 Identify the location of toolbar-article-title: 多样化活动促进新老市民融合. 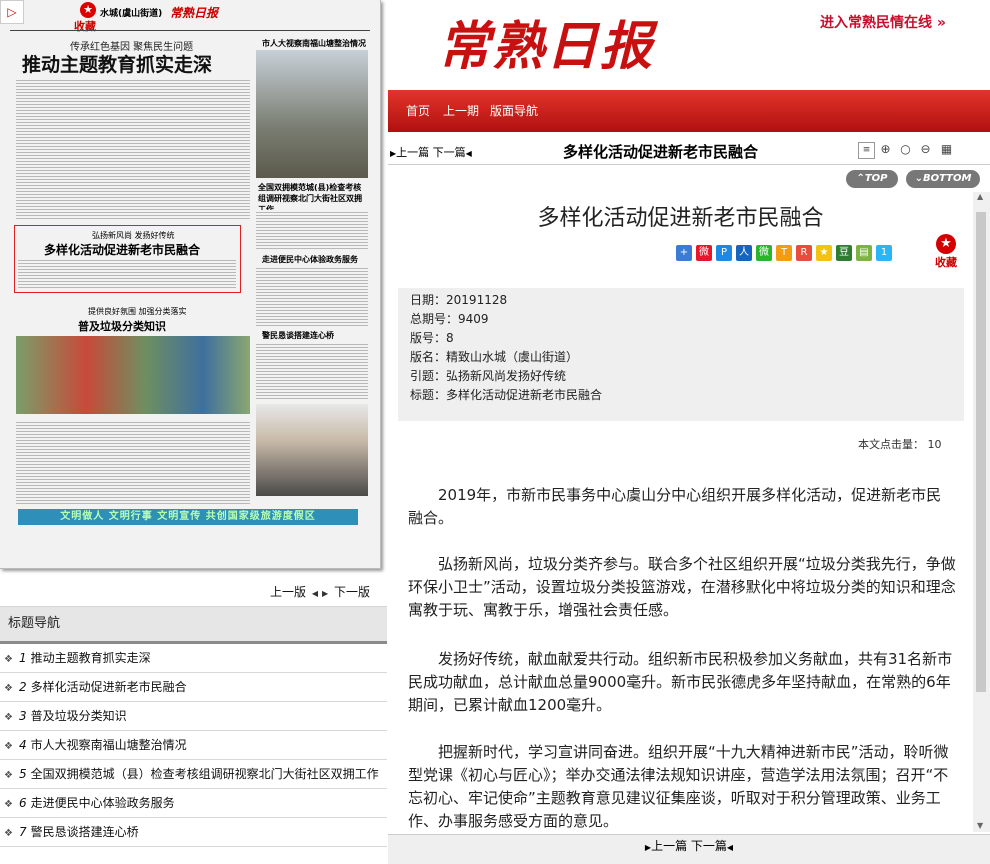
(661, 152).